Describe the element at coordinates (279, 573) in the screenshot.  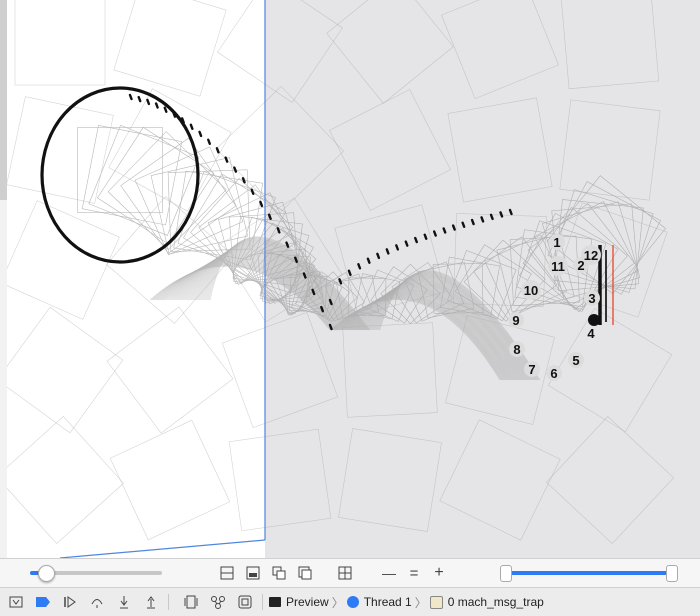
I see `layout-stack-icon` at that location.